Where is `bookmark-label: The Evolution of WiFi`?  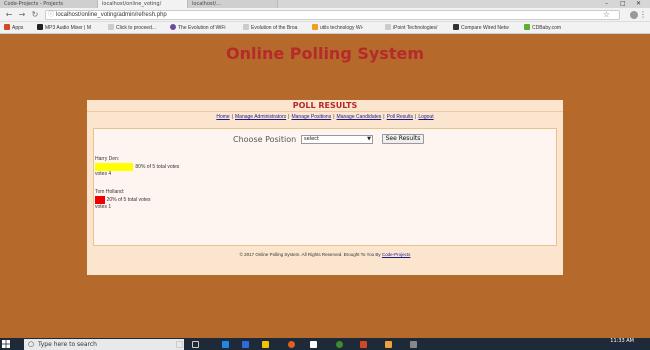
bookmark-label: The Evolution of WiFi is located at coordinates (202, 28).